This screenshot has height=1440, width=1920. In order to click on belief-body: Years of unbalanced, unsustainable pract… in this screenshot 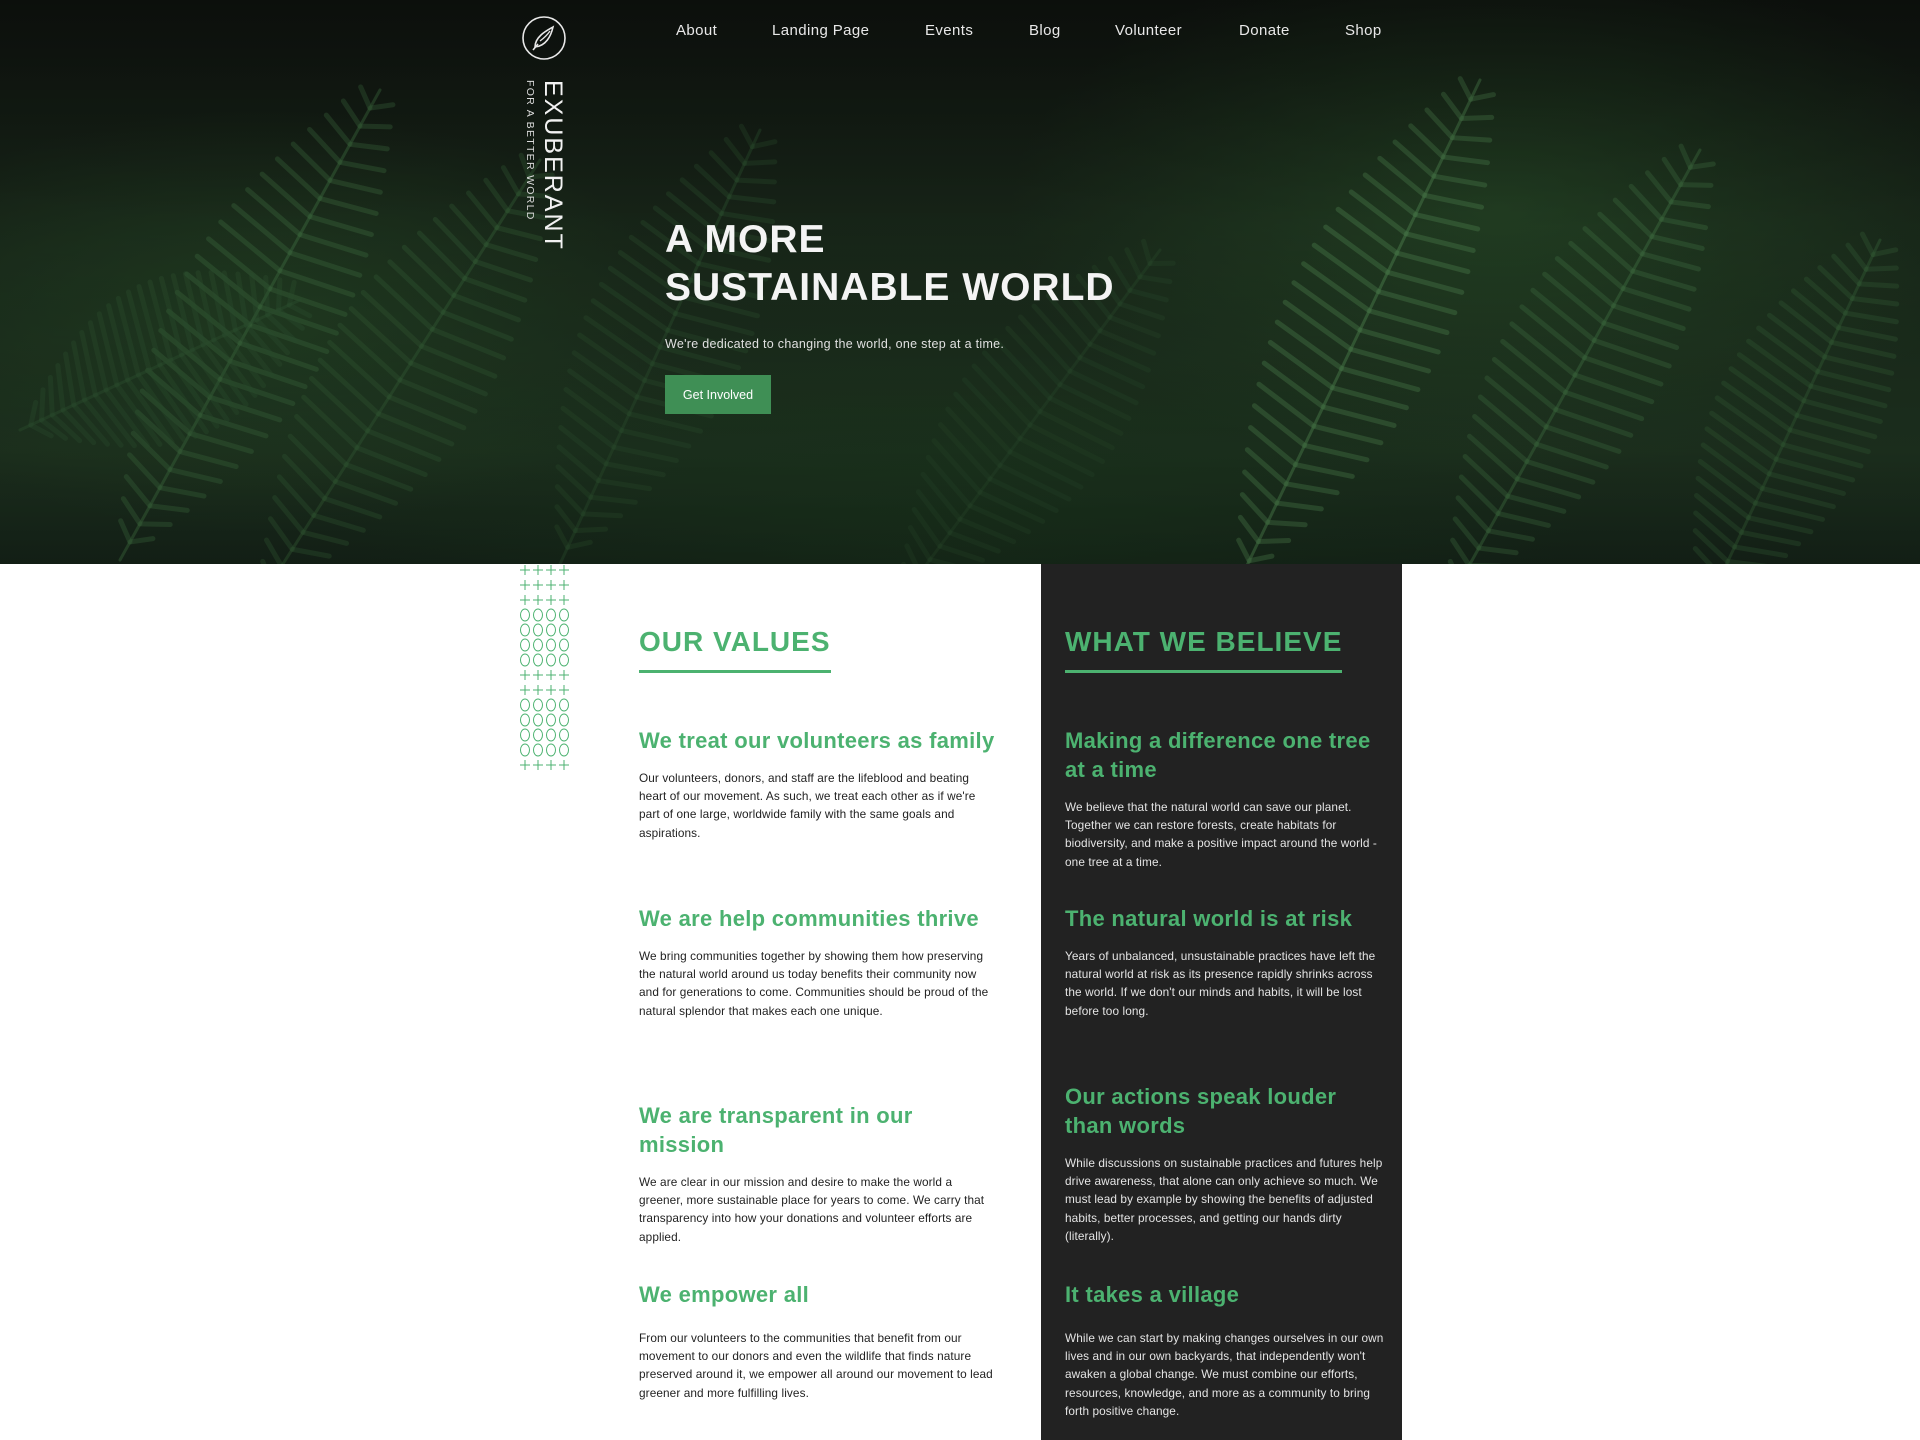, I will do `click(1220, 983)`.